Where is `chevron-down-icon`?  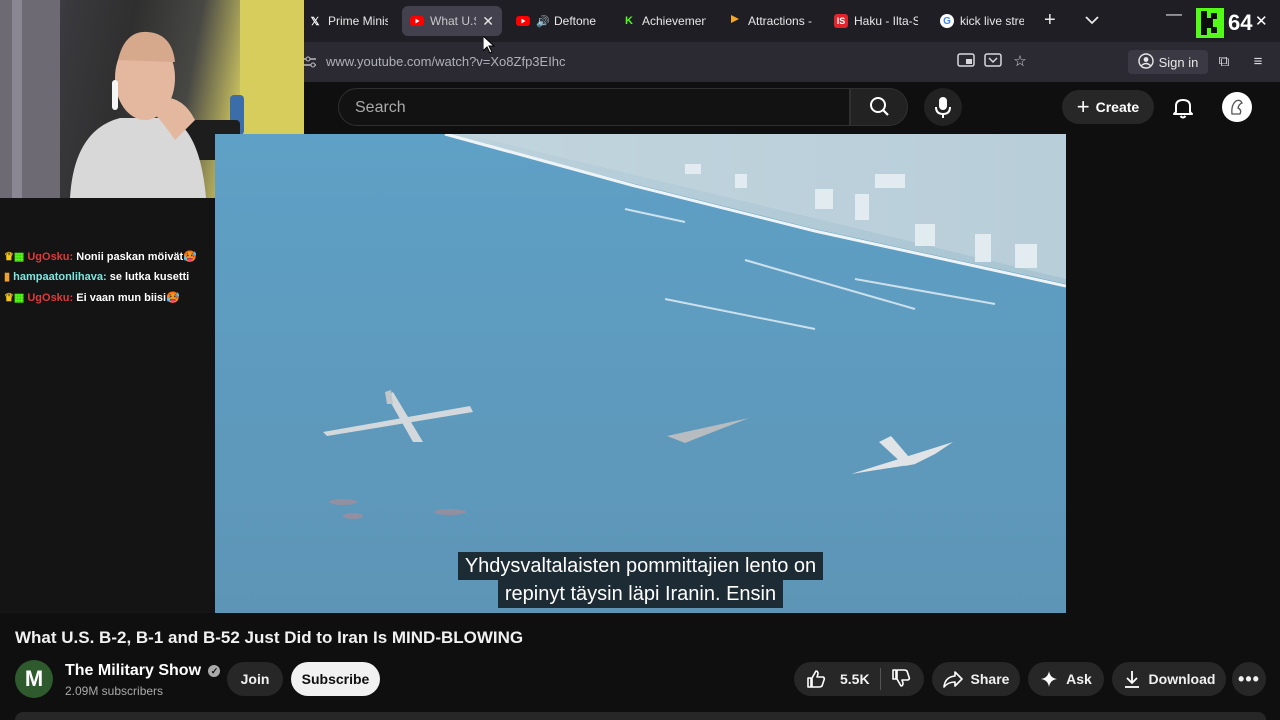
chevron-down-icon is located at coordinates (1092, 21).